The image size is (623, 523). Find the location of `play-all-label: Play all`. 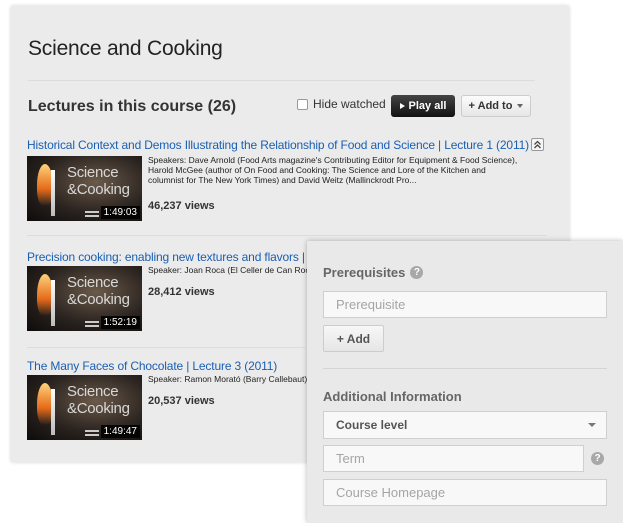

play-all-label: Play all is located at coordinates (427, 106).